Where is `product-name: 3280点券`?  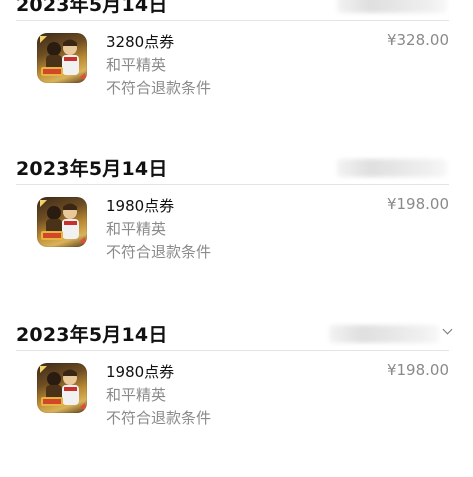
product-name: 3280点券 is located at coordinates (140, 42).